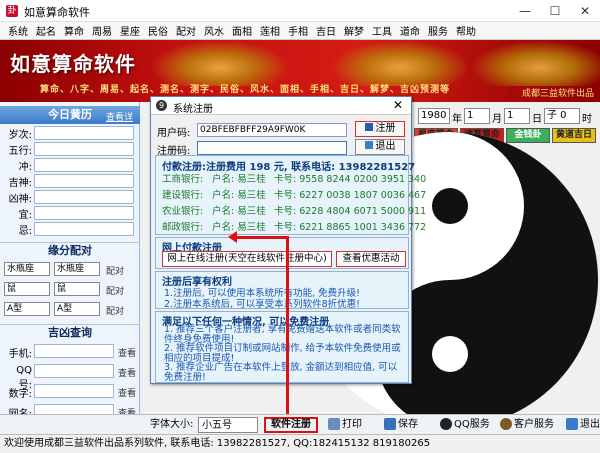 The width and height of the screenshot is (600, 453). I want to click on pair-select-a: A型, so click(27, 309).